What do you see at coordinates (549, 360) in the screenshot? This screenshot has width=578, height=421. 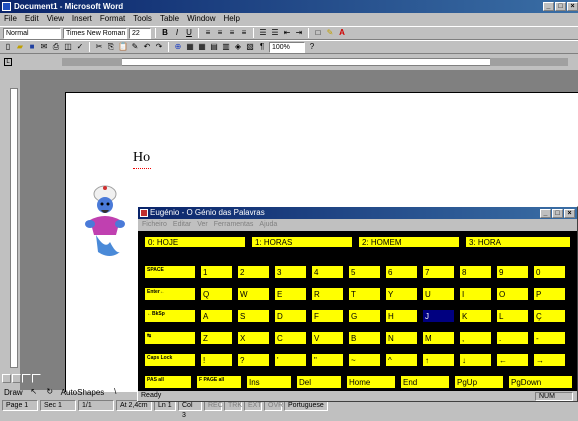 I see `key: →` at bounding box center [549, 360].